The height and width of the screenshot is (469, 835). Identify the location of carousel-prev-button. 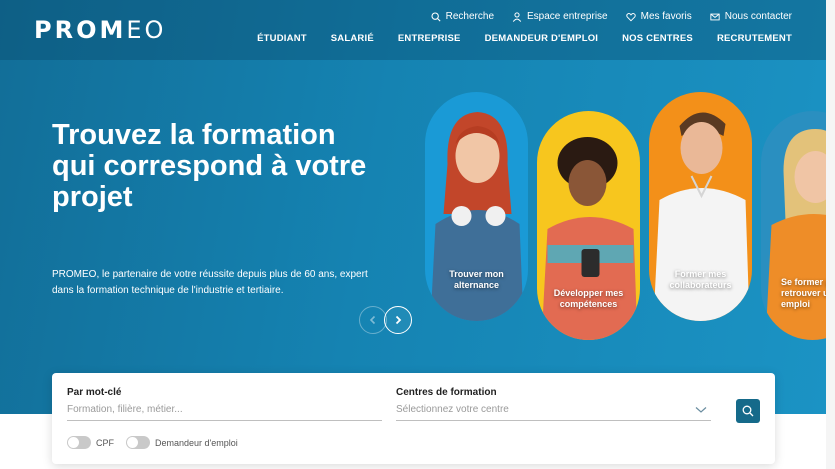
(373, 320).